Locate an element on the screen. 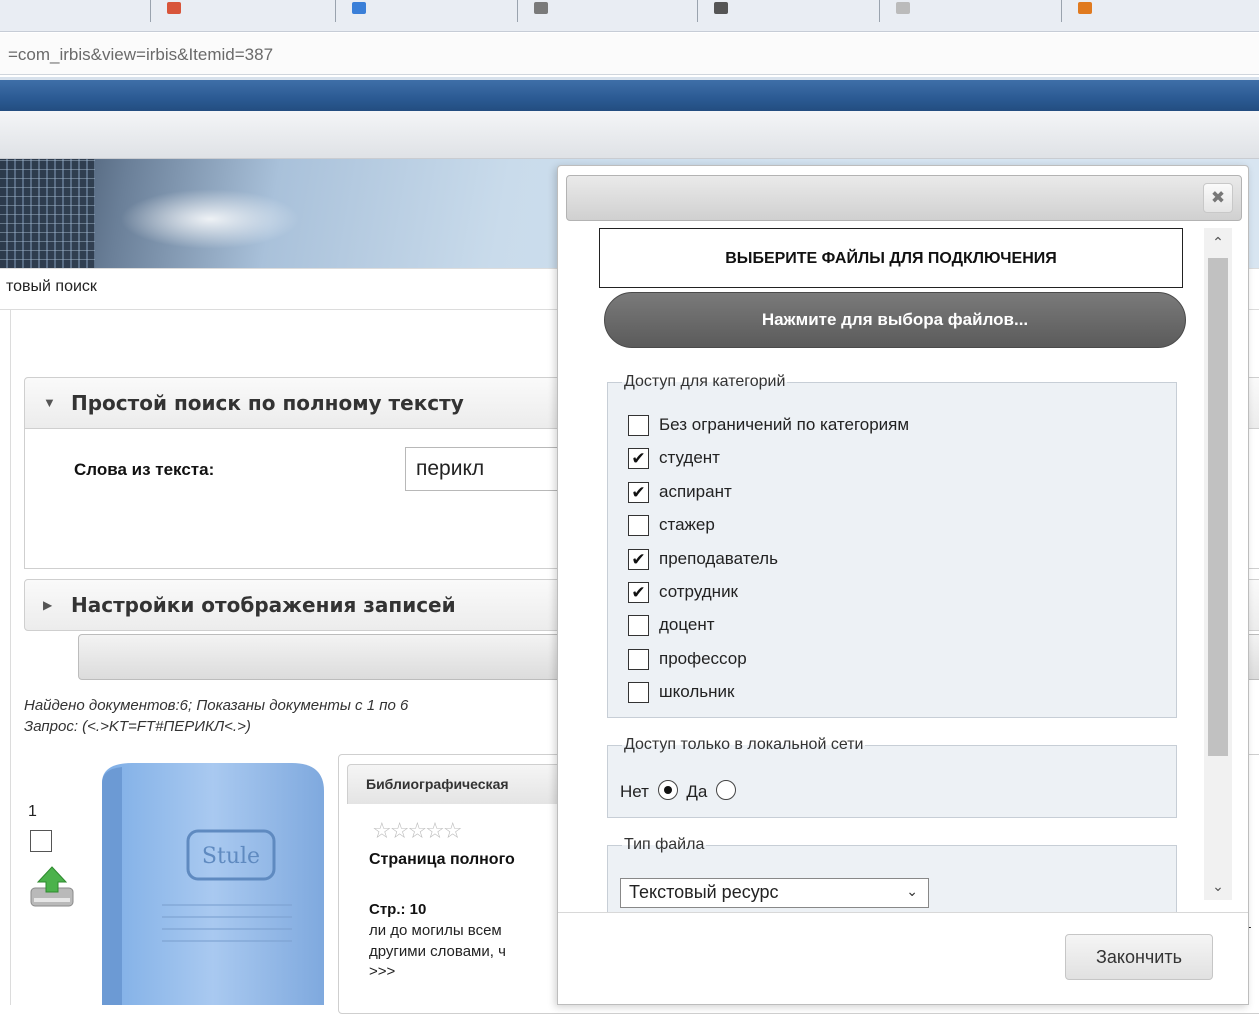 This screenshot has height=1014, width=1259. result-snippet-line: другими словами, ч is located at coordinates (437, 951).